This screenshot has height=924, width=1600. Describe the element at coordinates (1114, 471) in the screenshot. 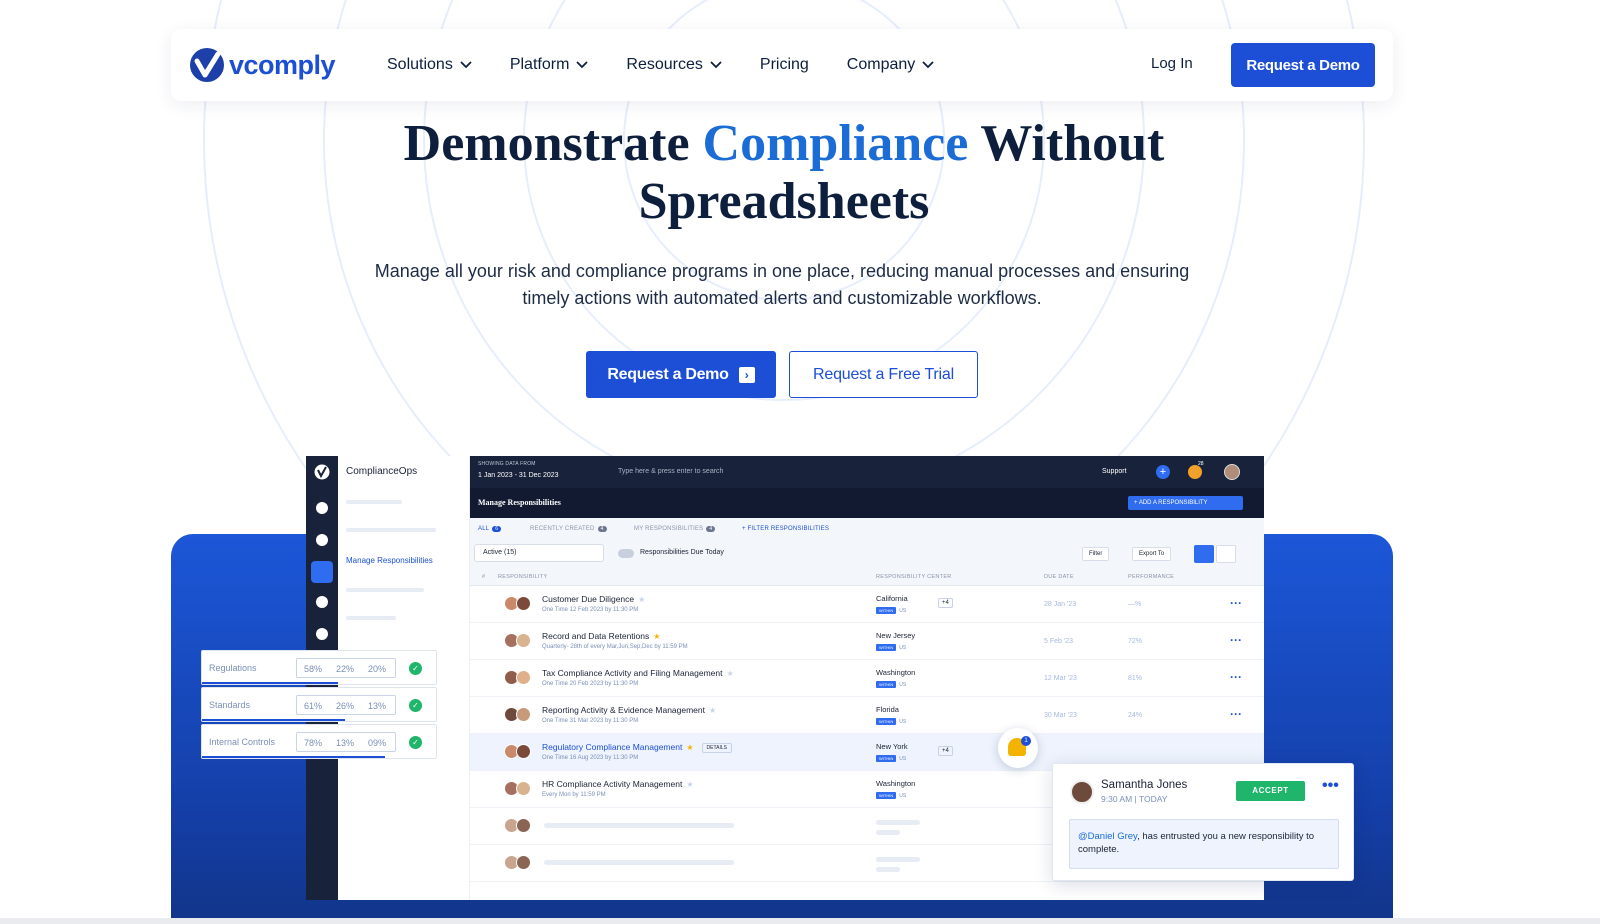

I see `support-link: Support` at that location.